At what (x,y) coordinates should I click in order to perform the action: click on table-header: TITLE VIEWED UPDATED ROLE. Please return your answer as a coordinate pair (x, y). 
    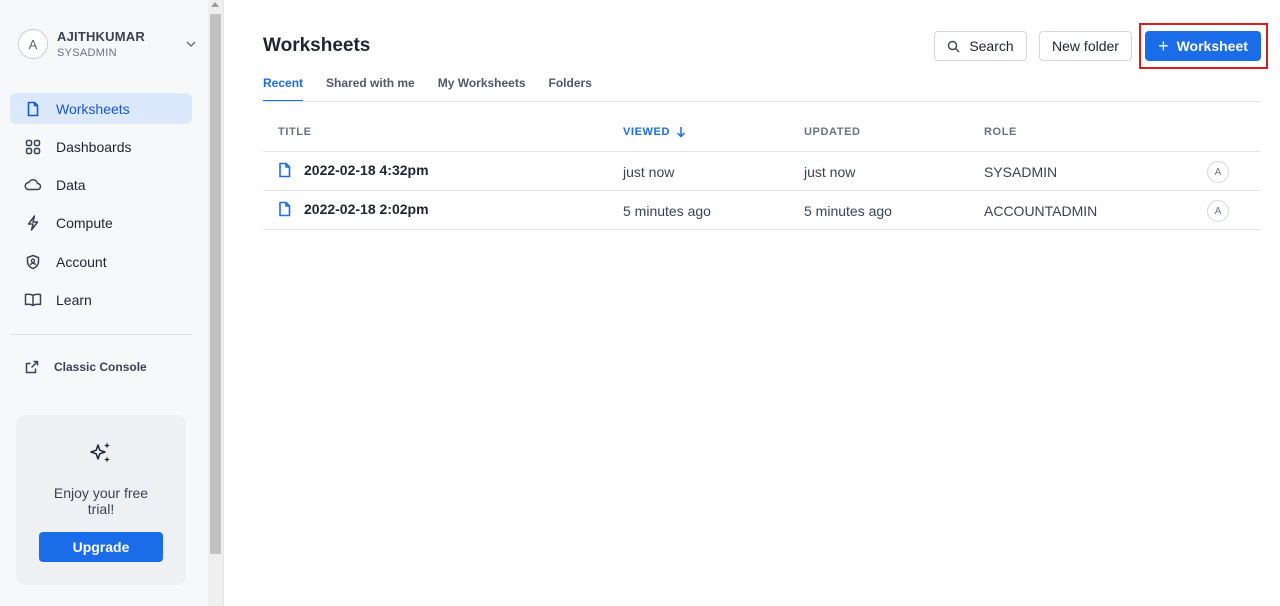
    Looking at the image, I should click on (762, 133).